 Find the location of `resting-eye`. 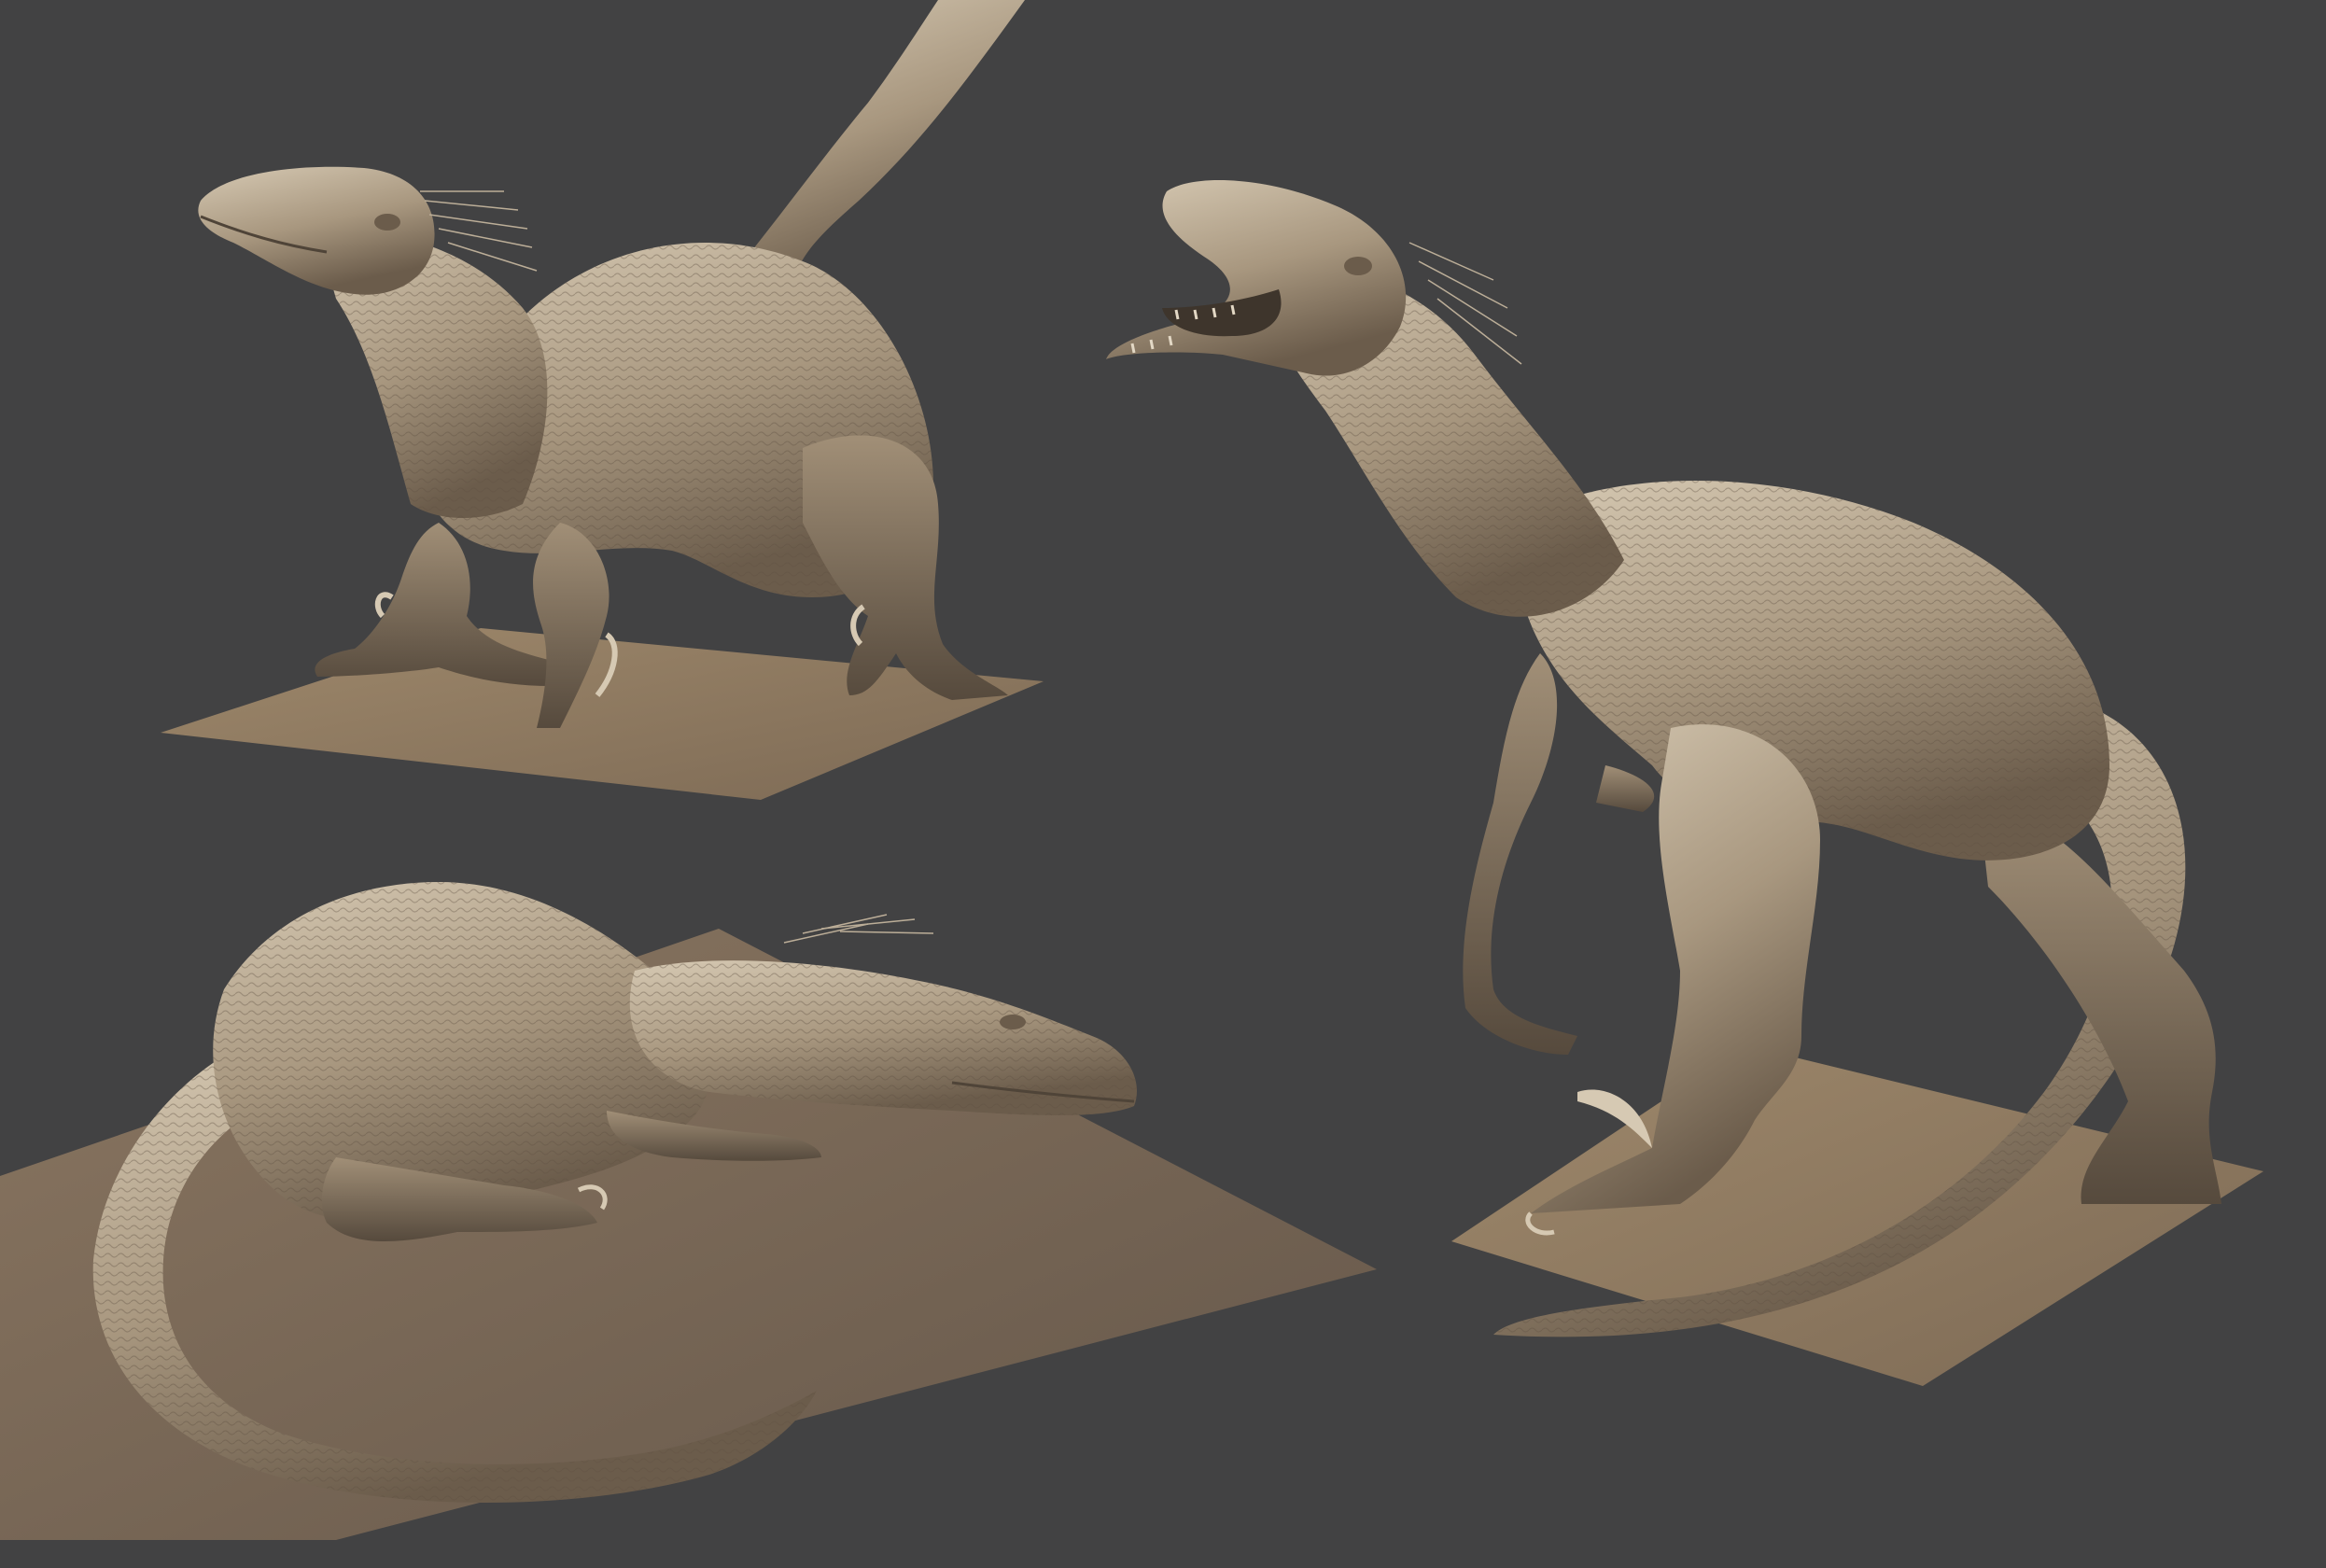

resting-eye is located at coordinates (1013, 1022).